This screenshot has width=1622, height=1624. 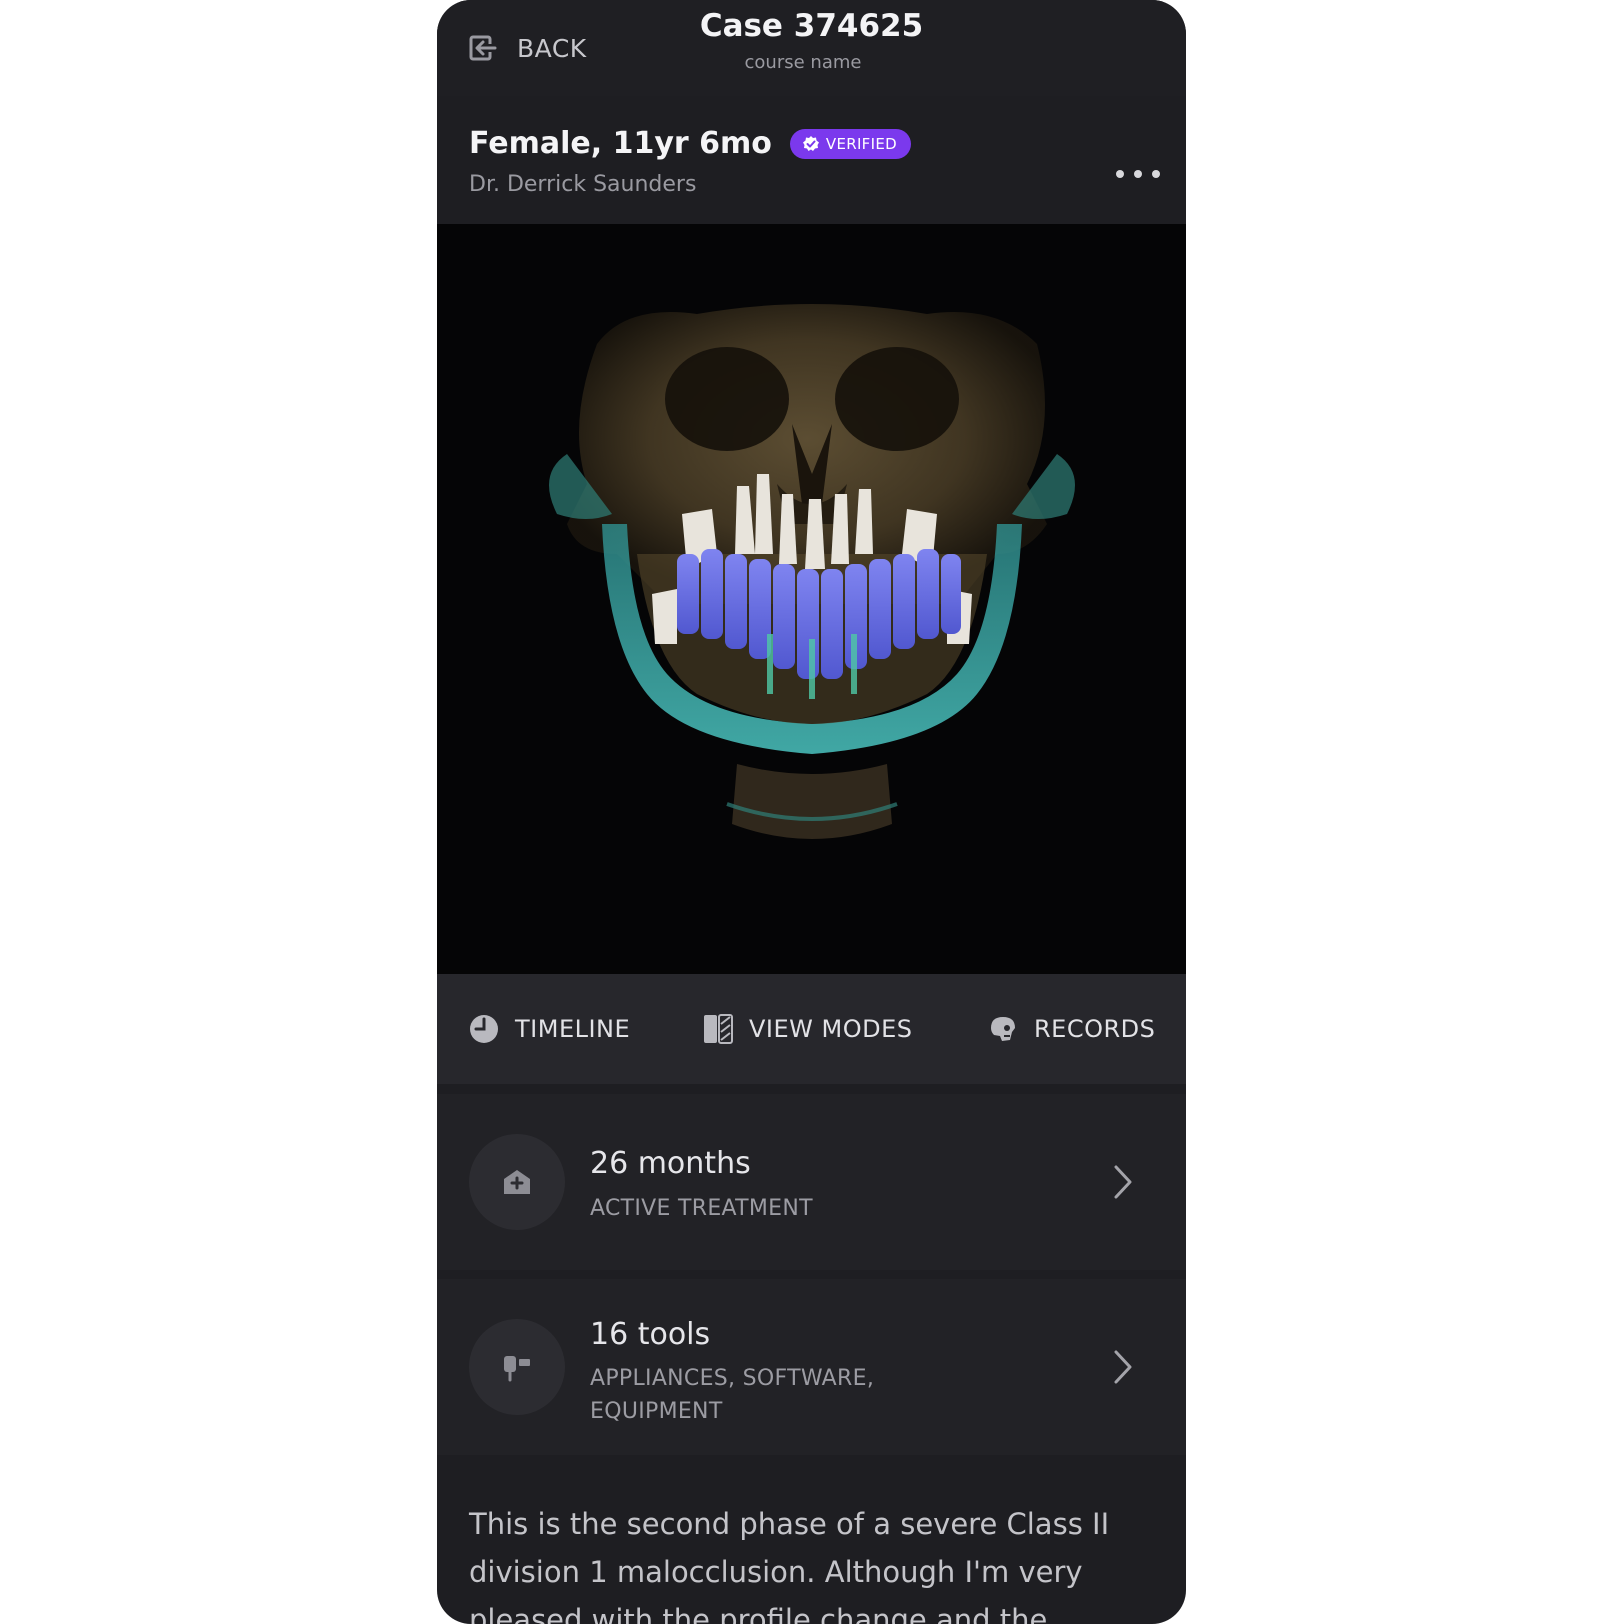 I want to click on verified-label: VERIFIED, so click(x=861, y=143).